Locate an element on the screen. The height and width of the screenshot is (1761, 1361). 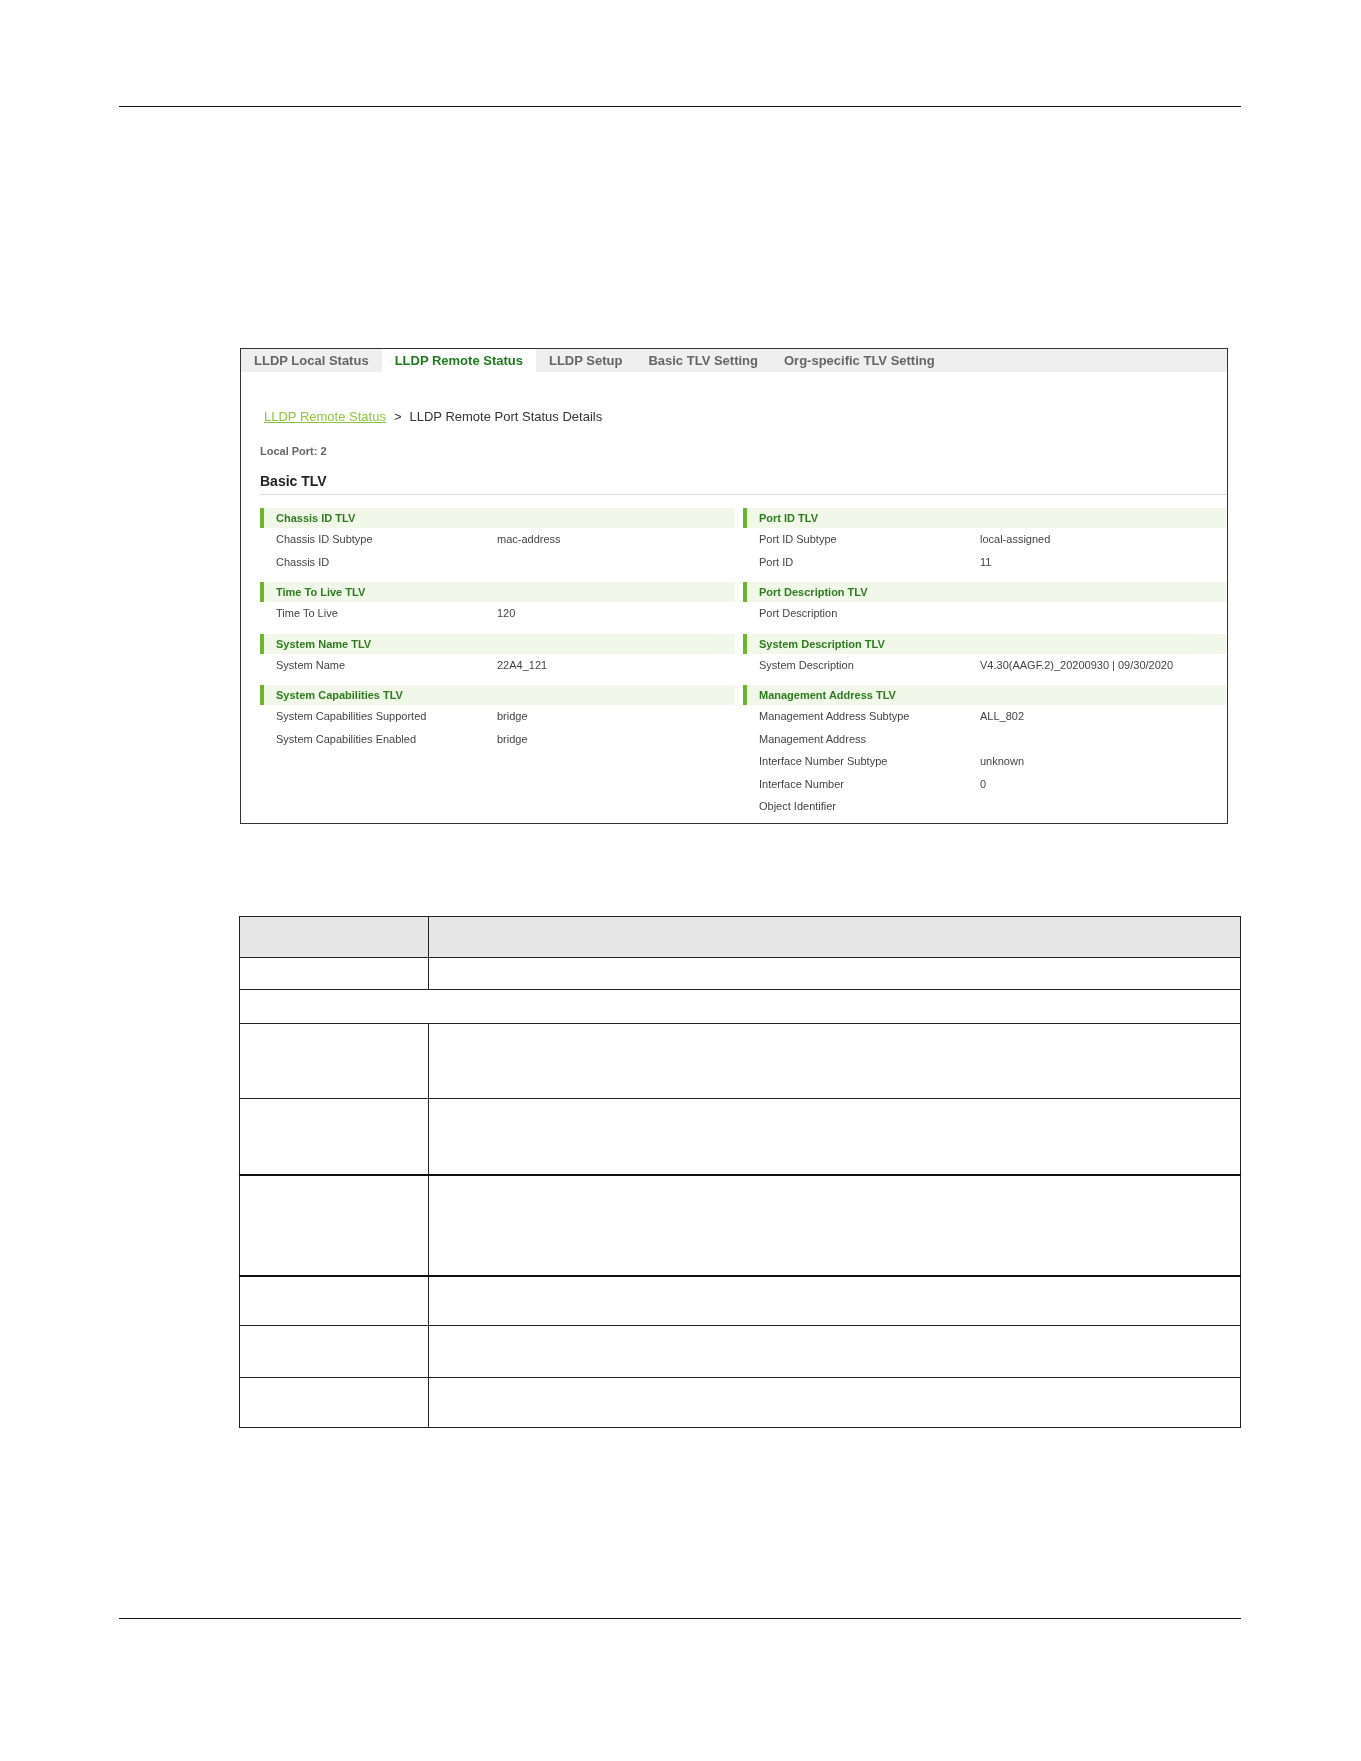
tab: LLDP Setup is located at coordinates (585, 360).